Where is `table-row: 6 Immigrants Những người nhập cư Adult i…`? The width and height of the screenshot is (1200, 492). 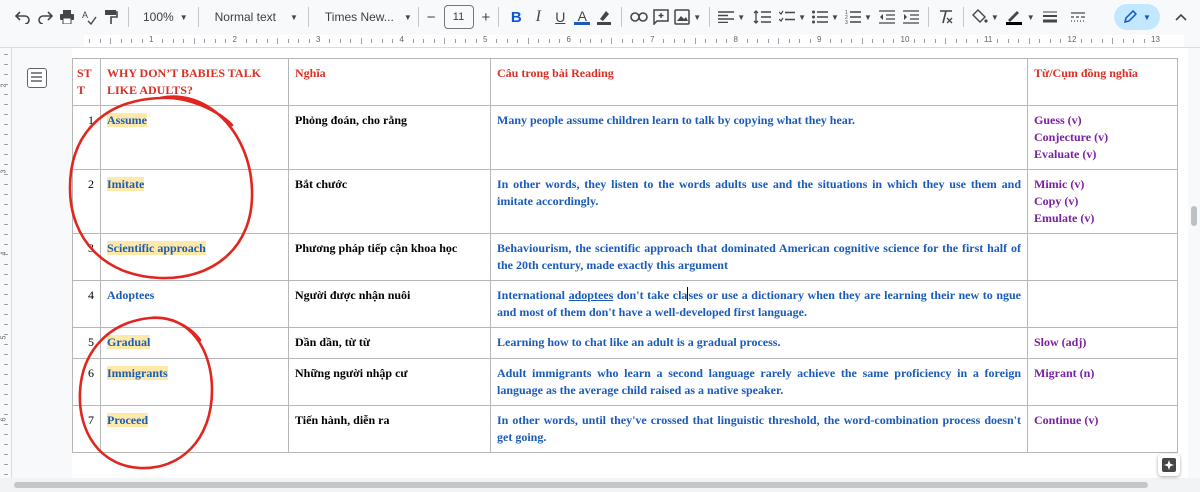
table-row: 6 Immigrants Những người nhập cư Adult i… is located at coordinates (625, 382).